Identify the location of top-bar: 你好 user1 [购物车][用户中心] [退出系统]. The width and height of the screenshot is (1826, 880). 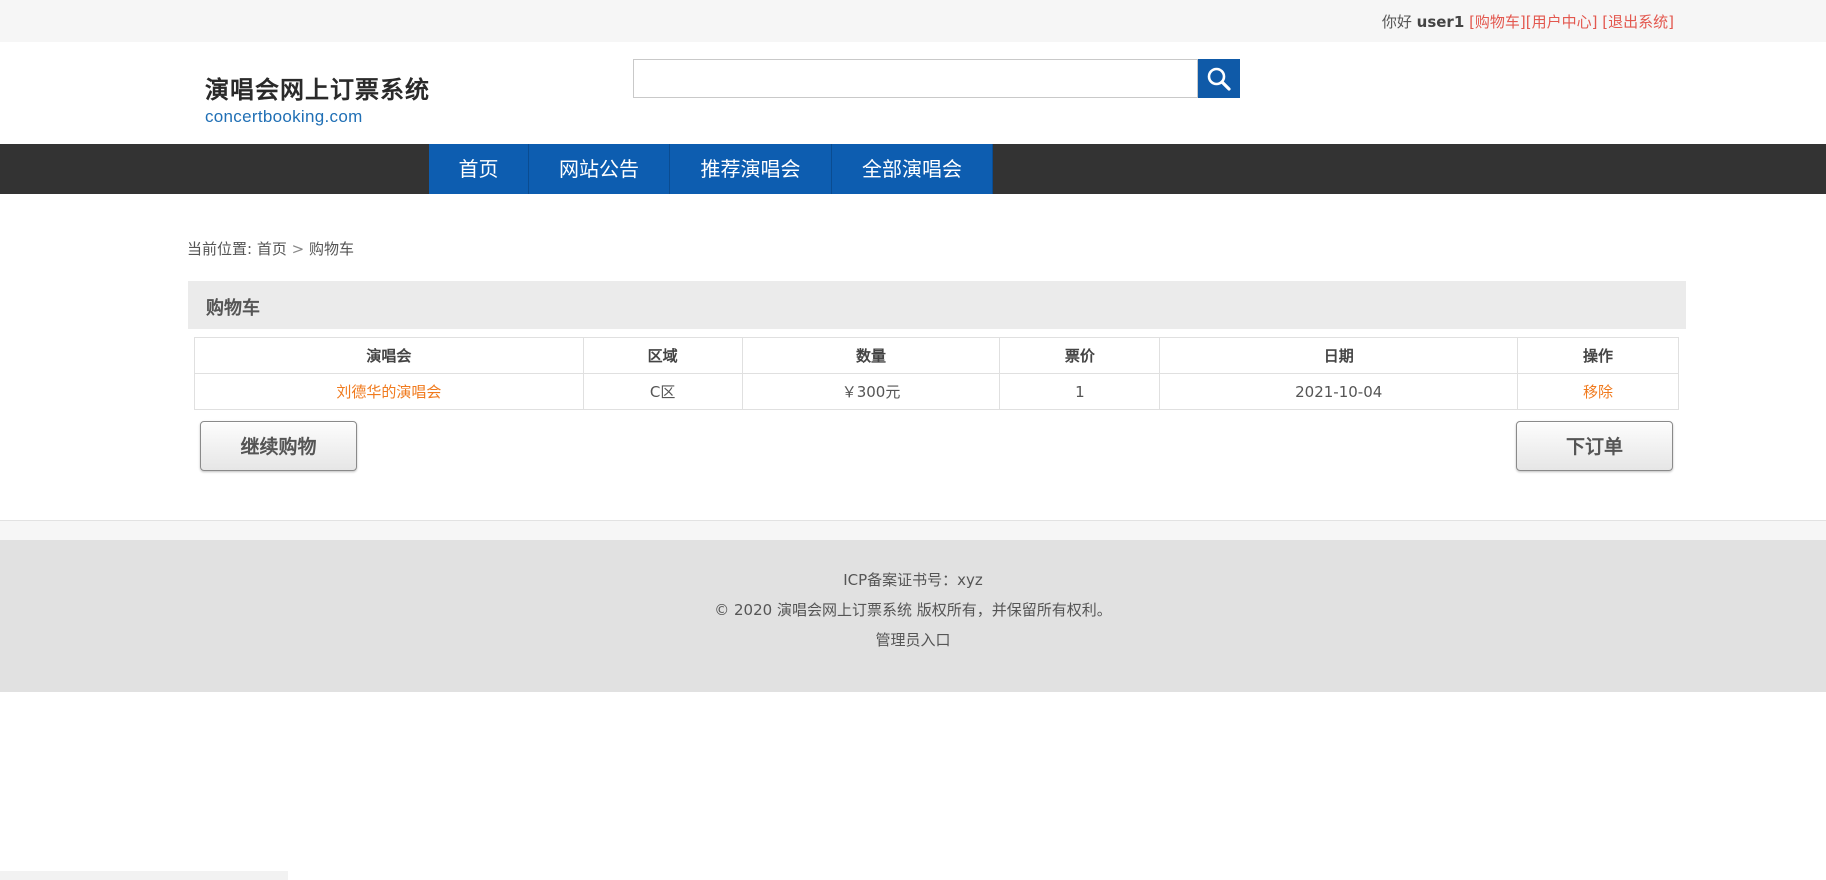
(913, 21).